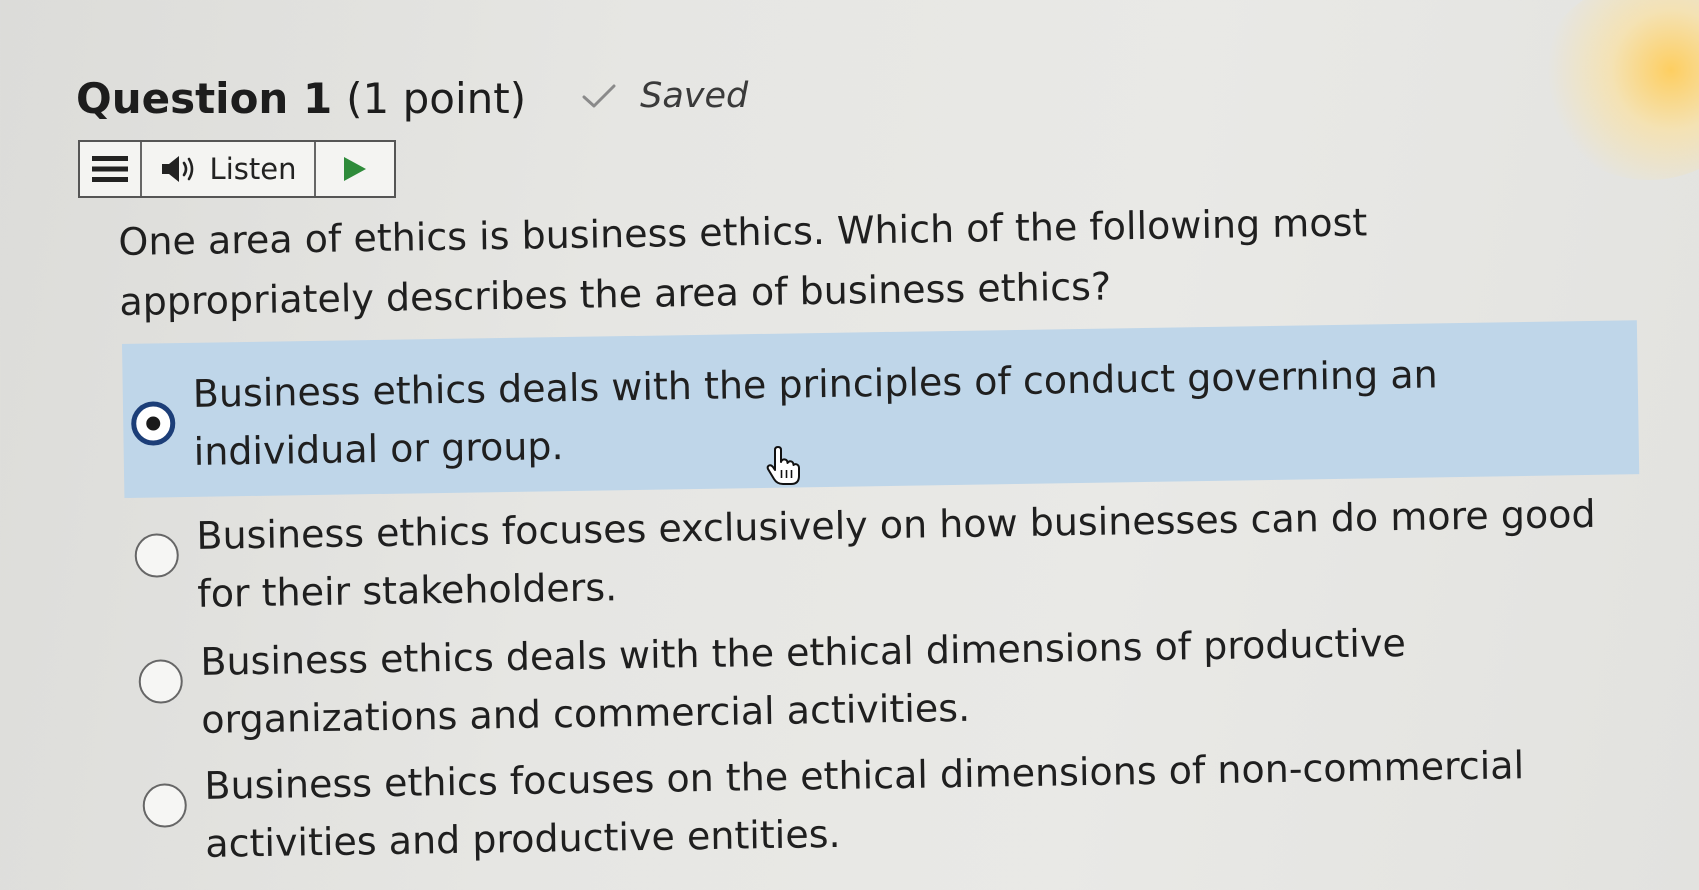 This screenshot has height=890, width=1699. I want to click on listen-button: Listen, so click(229, 169).